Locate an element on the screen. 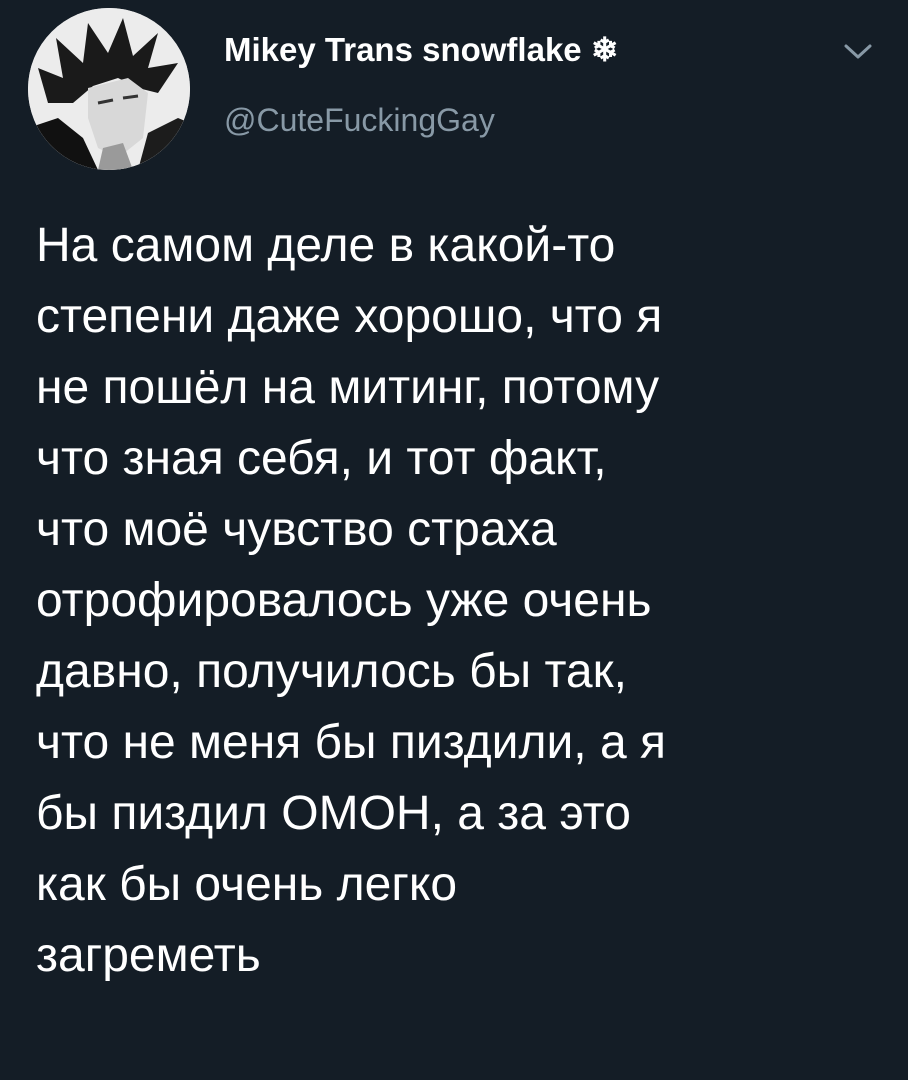 The image size is (908, 1080). author-display-name: Mikey Trans snowflake ❄ is located at coordinates (421, 50).